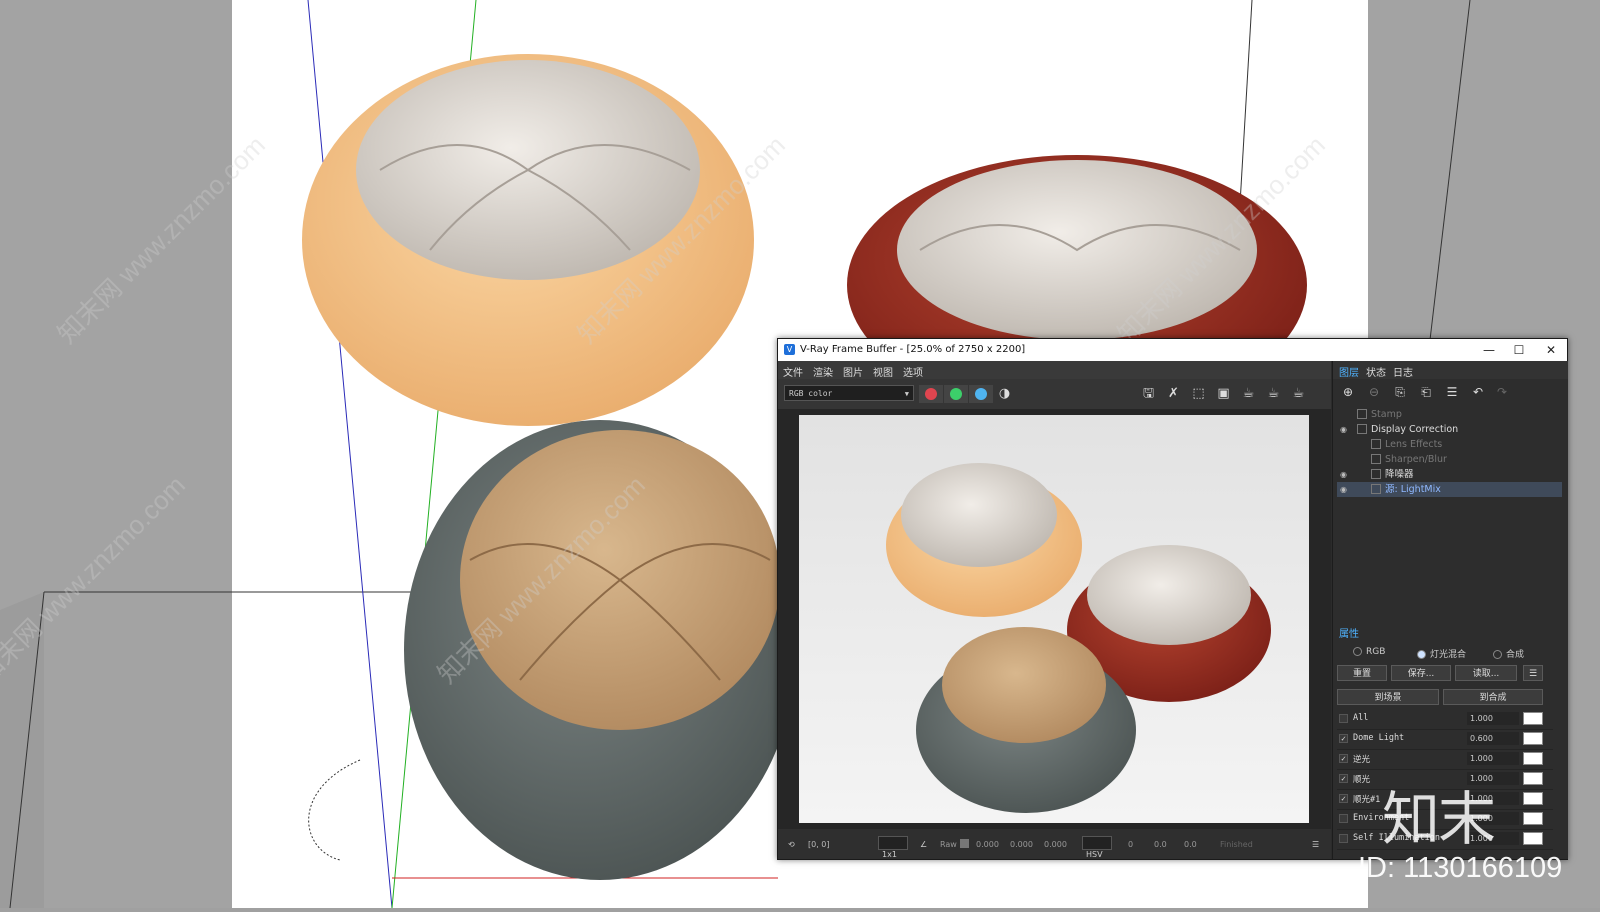 Image resolution: width=1600 pixels, height=912 pixels. I want to click on pick-icon: ⟲, so click(791, 844).